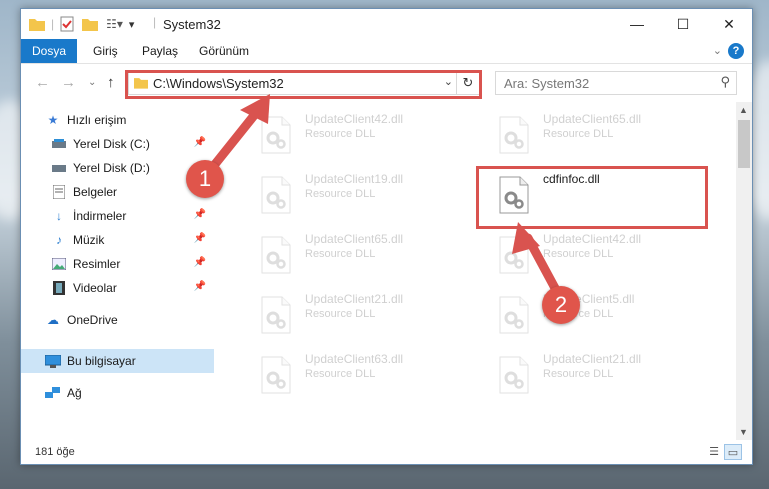  What do you see at coordinates (90, 24) in the screenshot?
I see `new-folder-icon` at bounding box center [90, 24].